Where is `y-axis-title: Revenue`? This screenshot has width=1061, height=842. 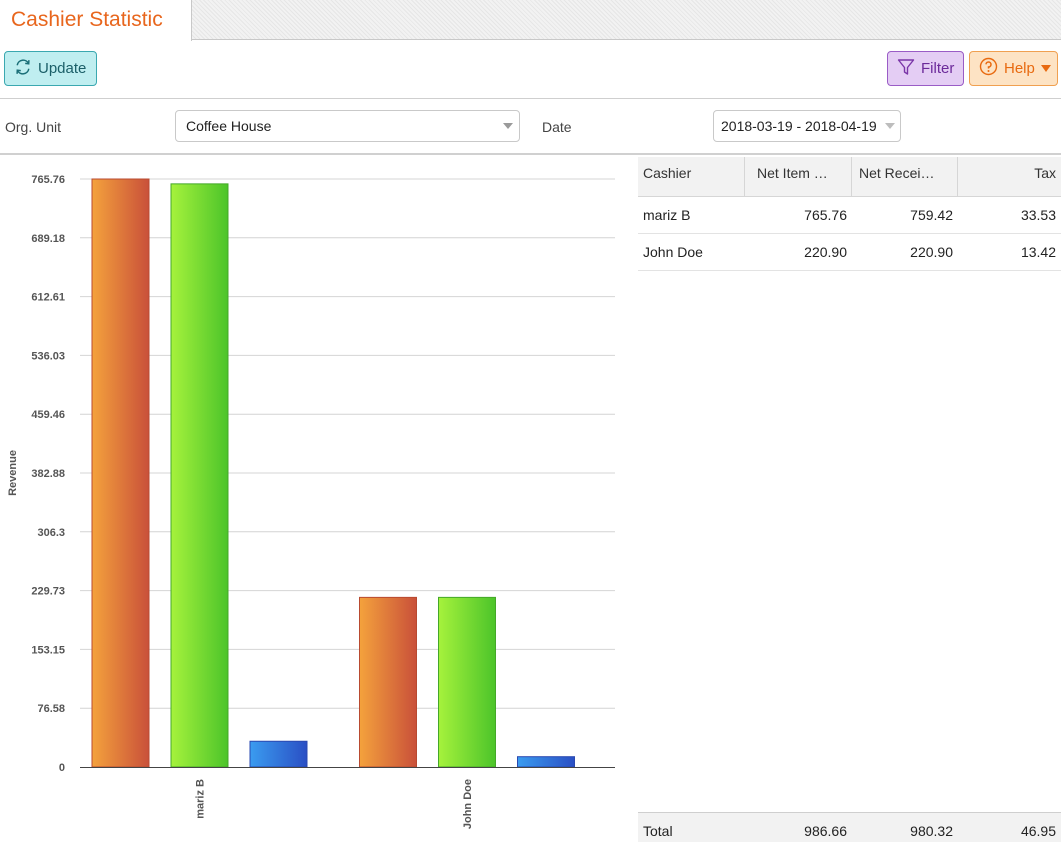 y-axis-title: Revenue is located at coordinates (13, 473).